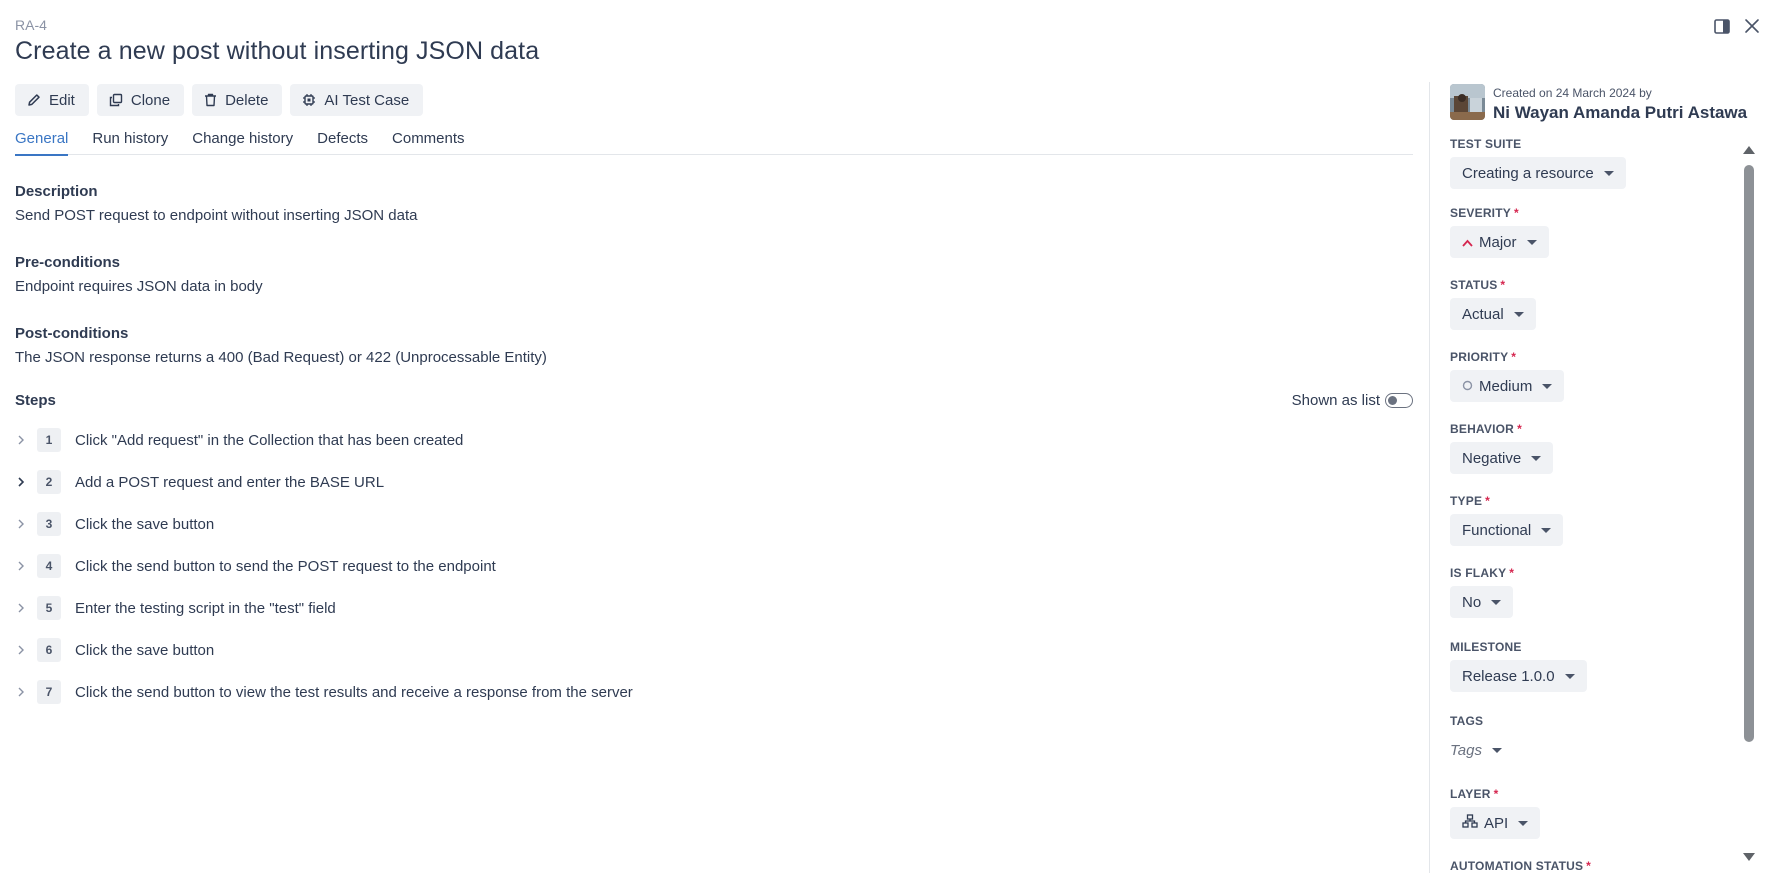 This screenshot has width=1770, height=873. I want to click on ai-test-case-label: AI Test Case, so click(367, 100).